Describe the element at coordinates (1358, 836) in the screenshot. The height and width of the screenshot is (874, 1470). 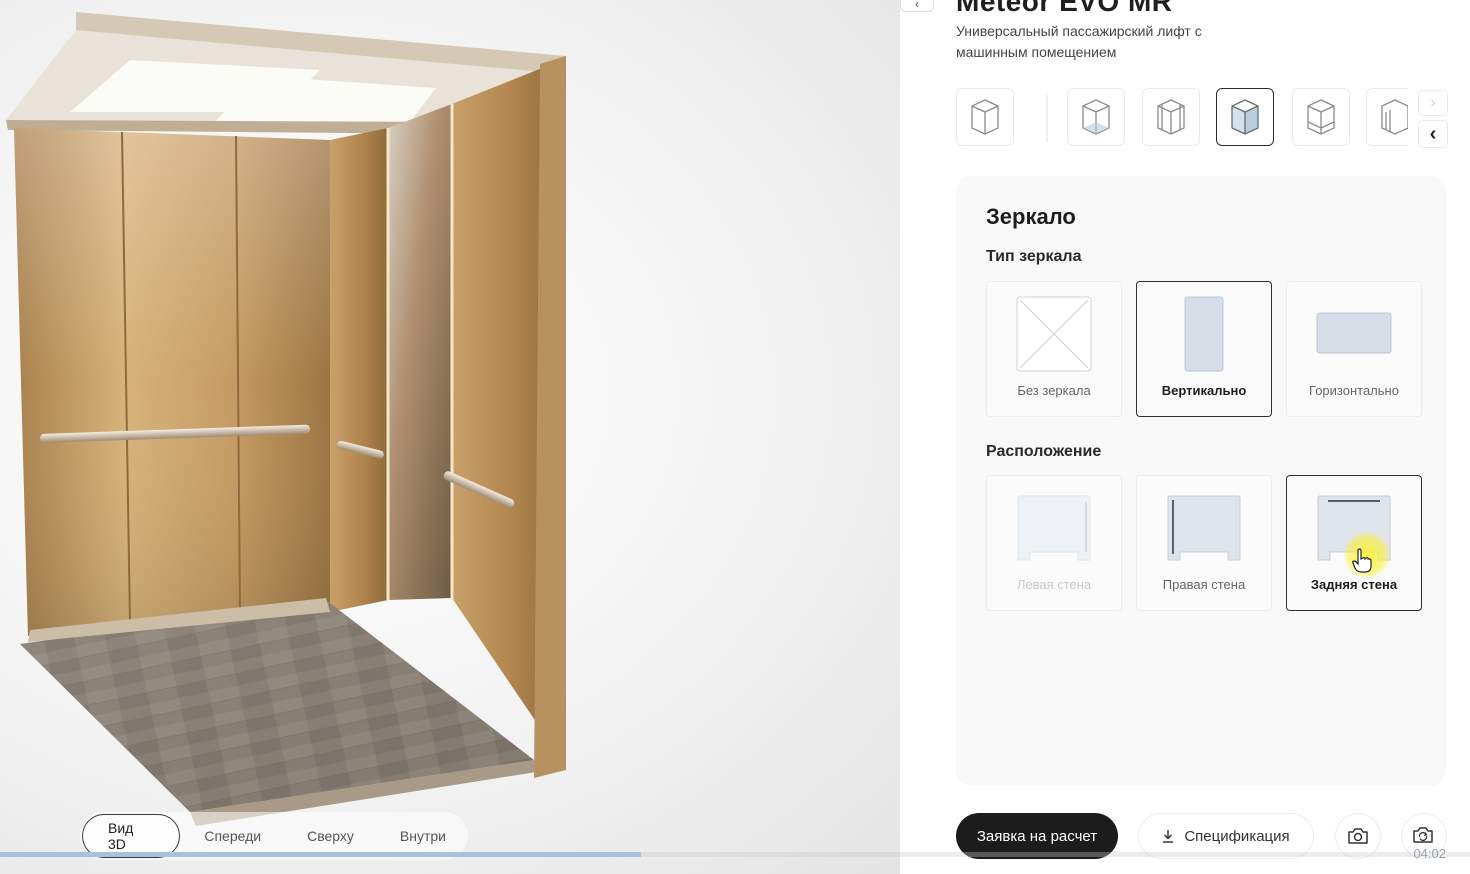
I see `camera-icon` at that location.